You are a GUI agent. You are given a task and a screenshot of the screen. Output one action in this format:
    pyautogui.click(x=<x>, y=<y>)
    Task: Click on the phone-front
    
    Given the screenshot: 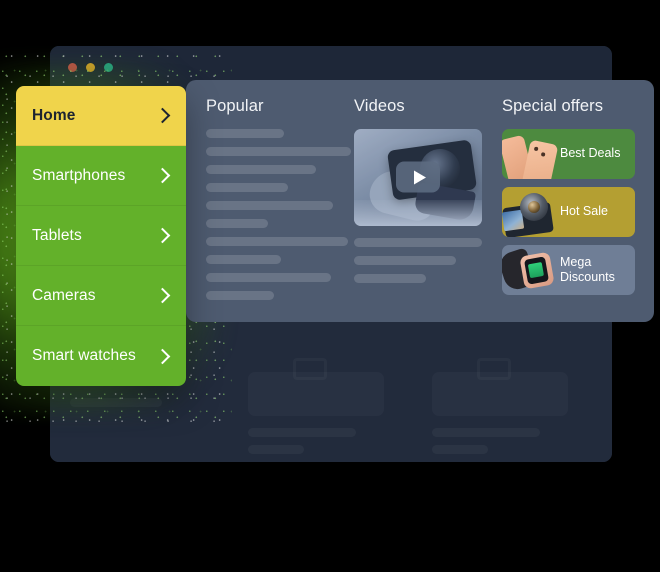 What is the action you would take?
    pyautogui.click(x=540, y=159)
    